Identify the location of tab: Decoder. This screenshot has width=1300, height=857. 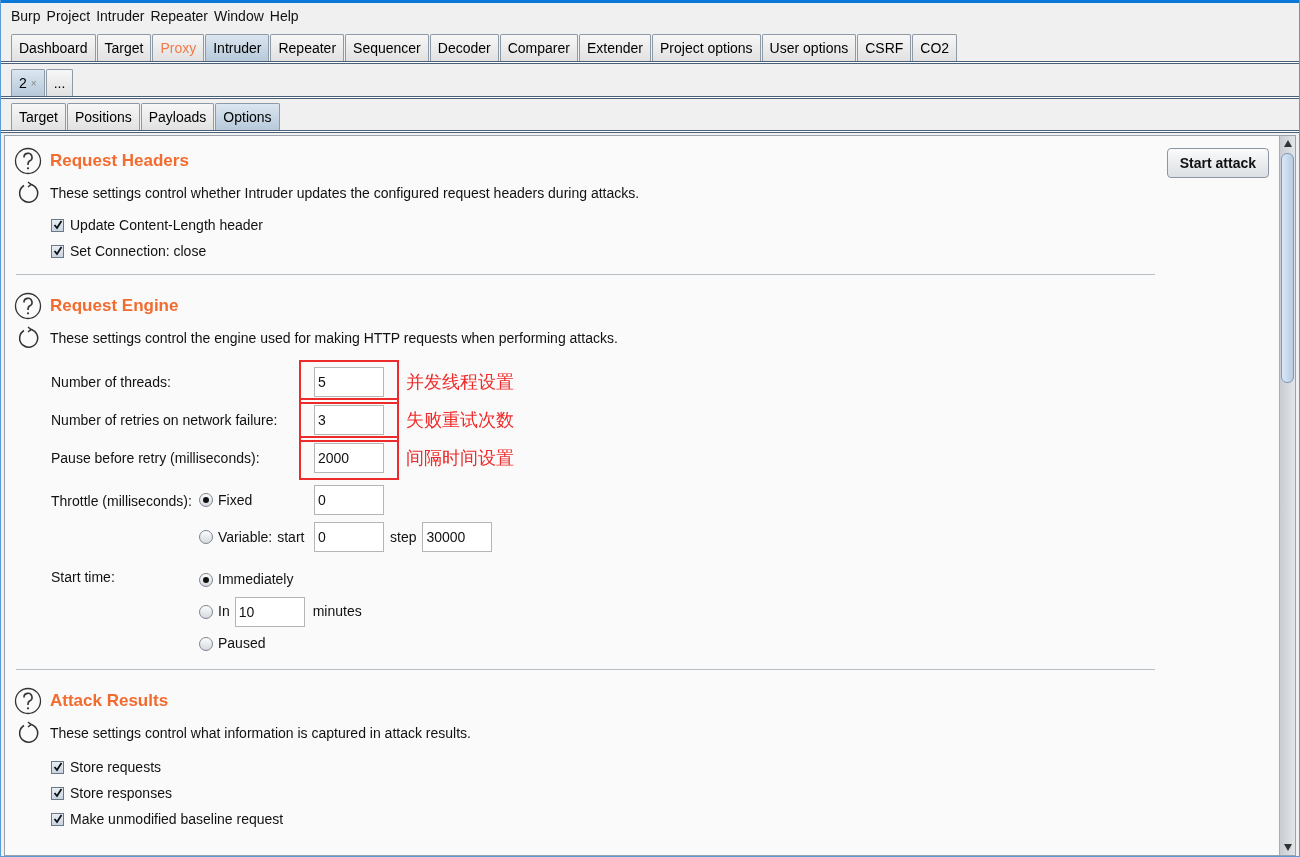
(464, 47).